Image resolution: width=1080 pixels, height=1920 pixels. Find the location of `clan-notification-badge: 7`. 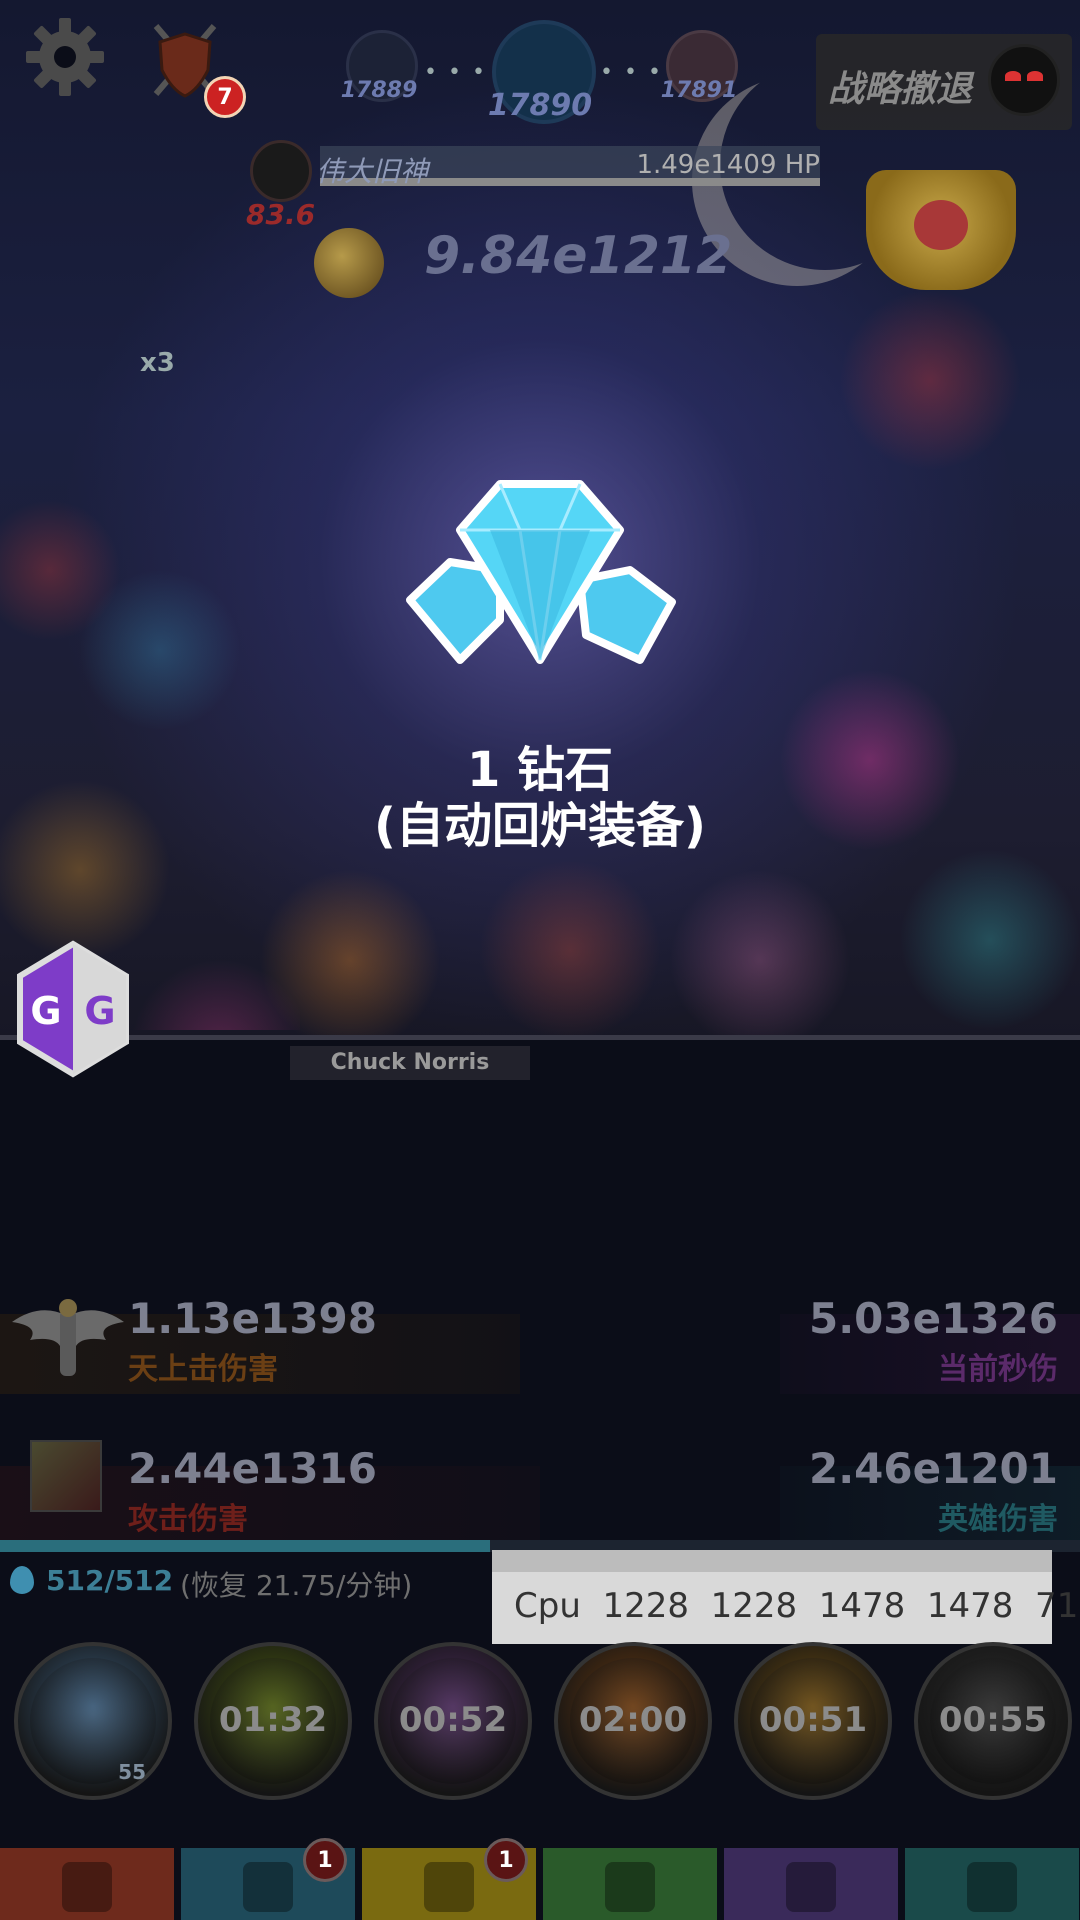

clan-notification-badge: 7 is located at coordinates (225, 97).